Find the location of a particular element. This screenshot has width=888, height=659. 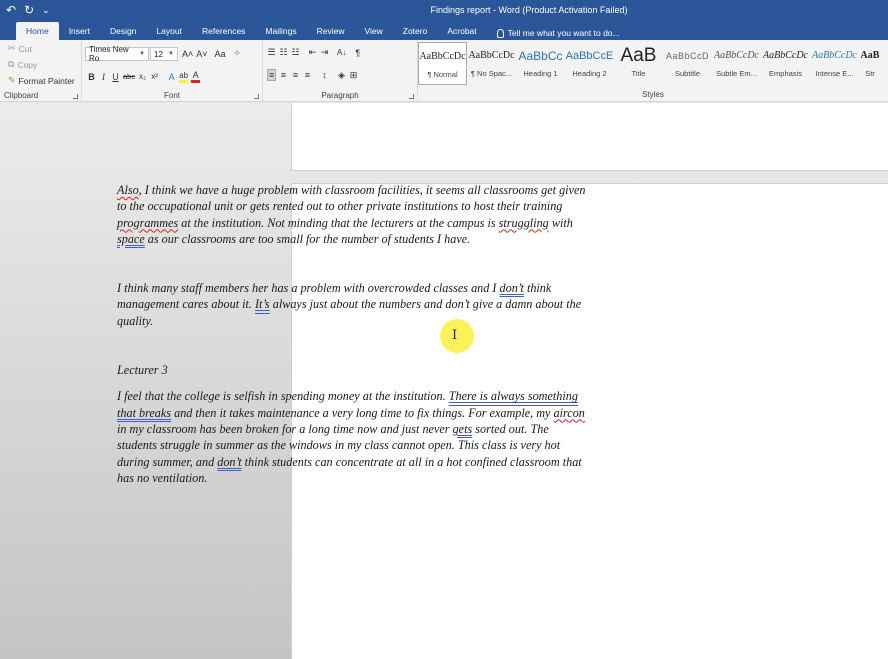

previous-page is located at coordinates (589, 137).